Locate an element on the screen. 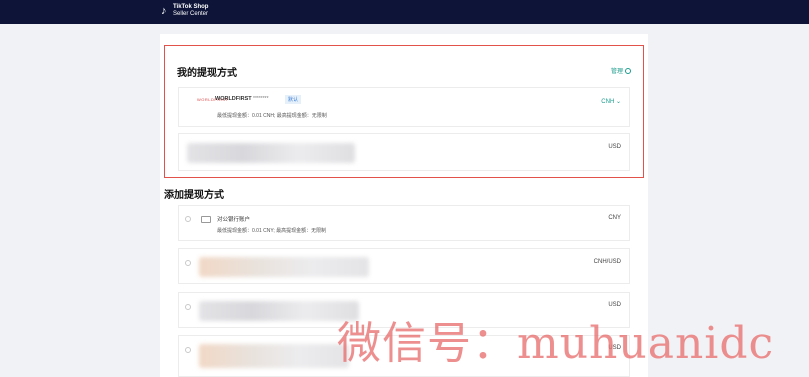 This screenshot has height=377, width=809. default-badge: 默认 is located at coordinates (293, 99).